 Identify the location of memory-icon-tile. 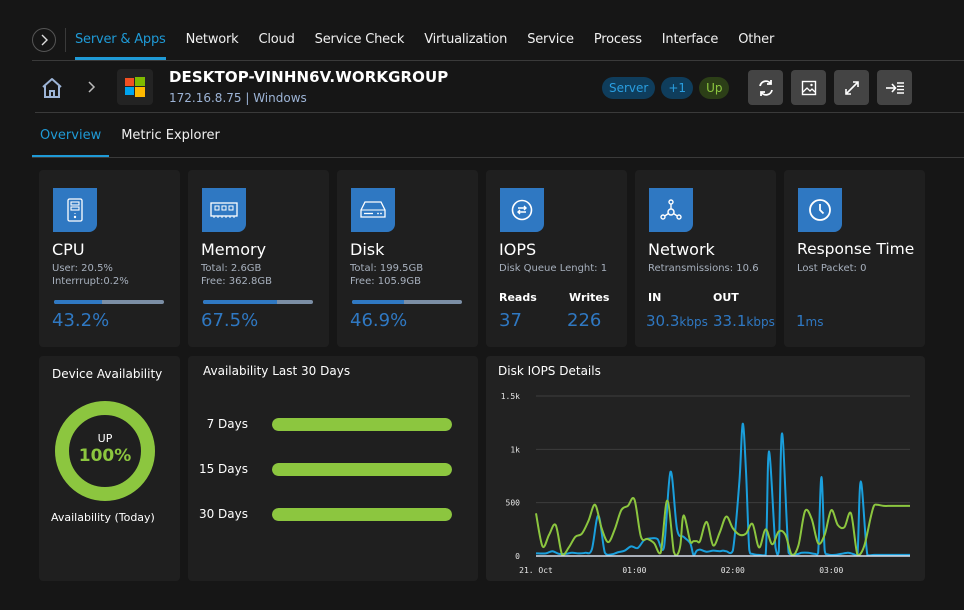
(224, 210).